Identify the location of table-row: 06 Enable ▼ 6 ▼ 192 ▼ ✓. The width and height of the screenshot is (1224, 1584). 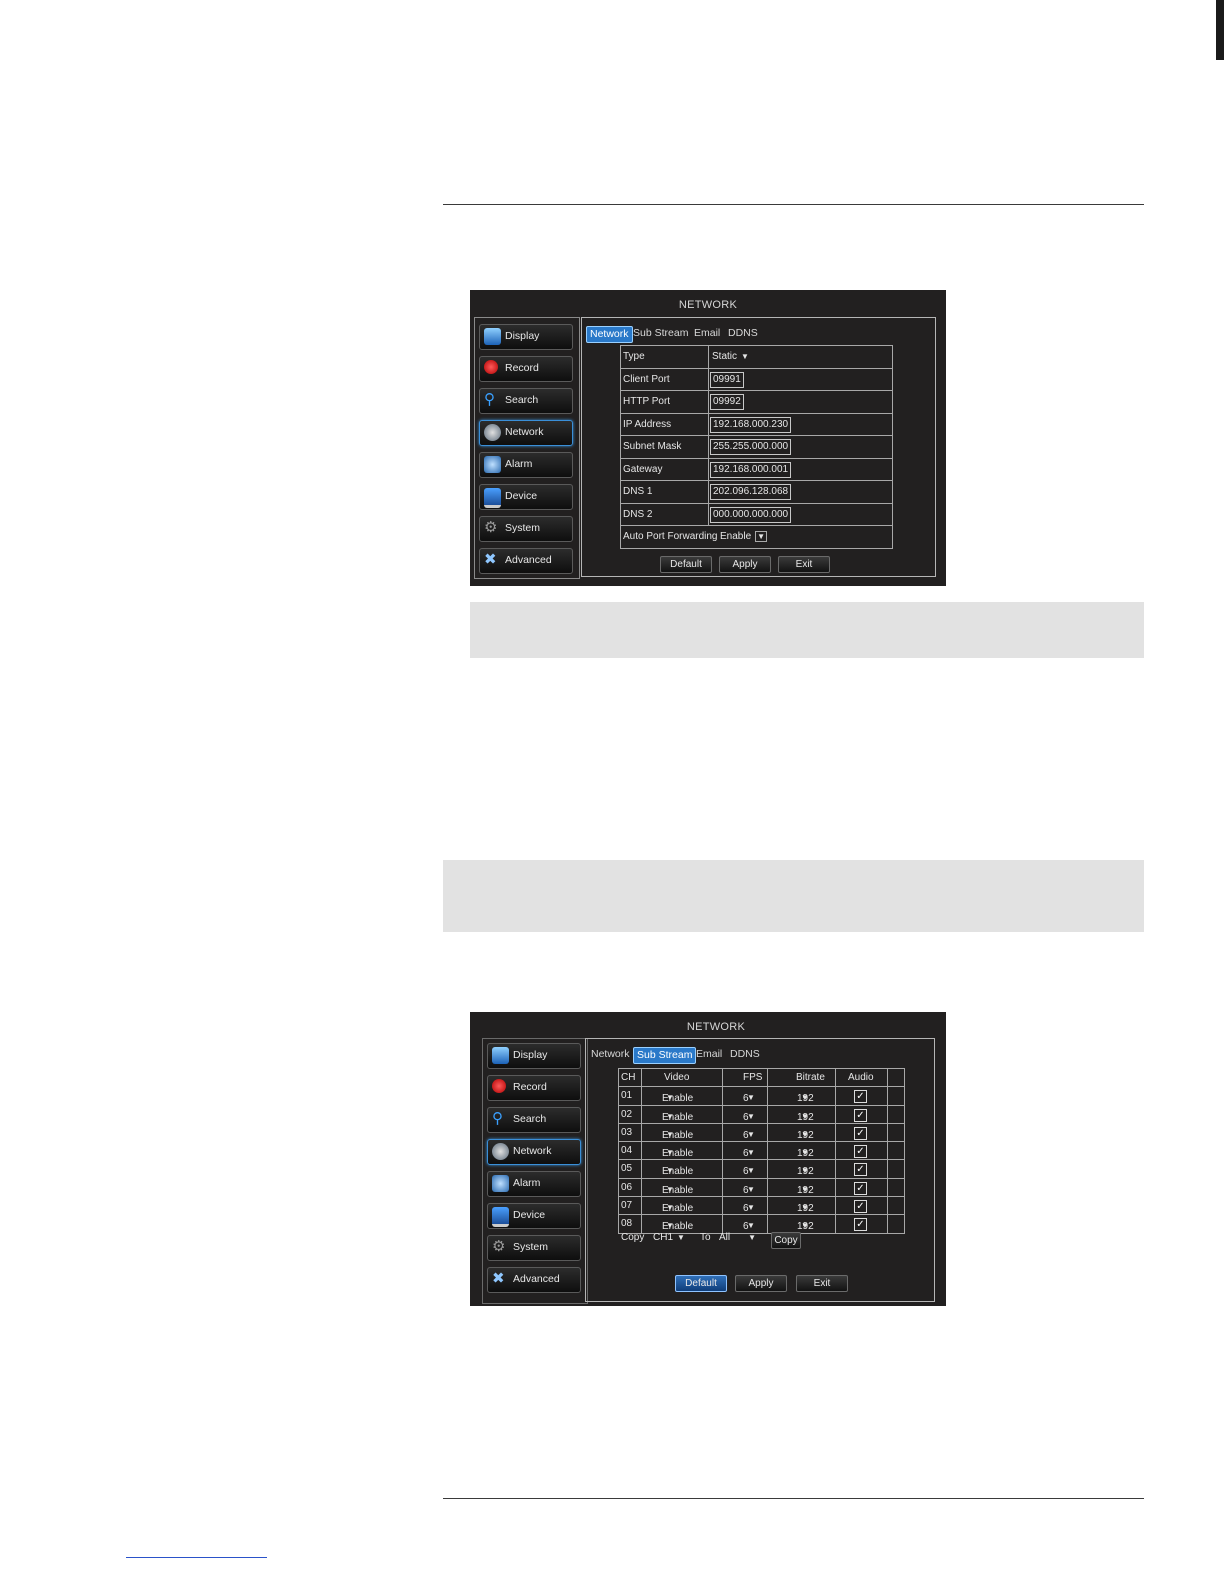
(761, 1188).